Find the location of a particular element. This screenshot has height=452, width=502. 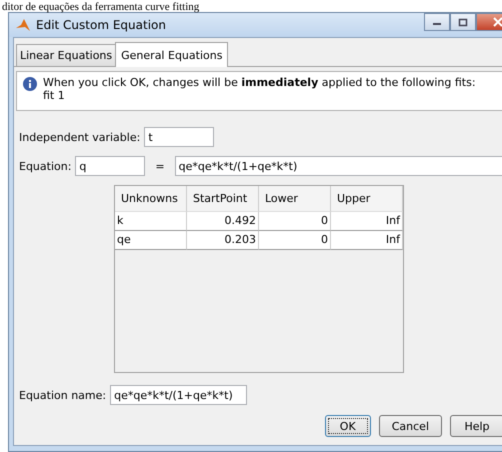

equation-rhs-field: qe*qe*k*t/(1+qe*k*t) is located at coordinates (338, 166).